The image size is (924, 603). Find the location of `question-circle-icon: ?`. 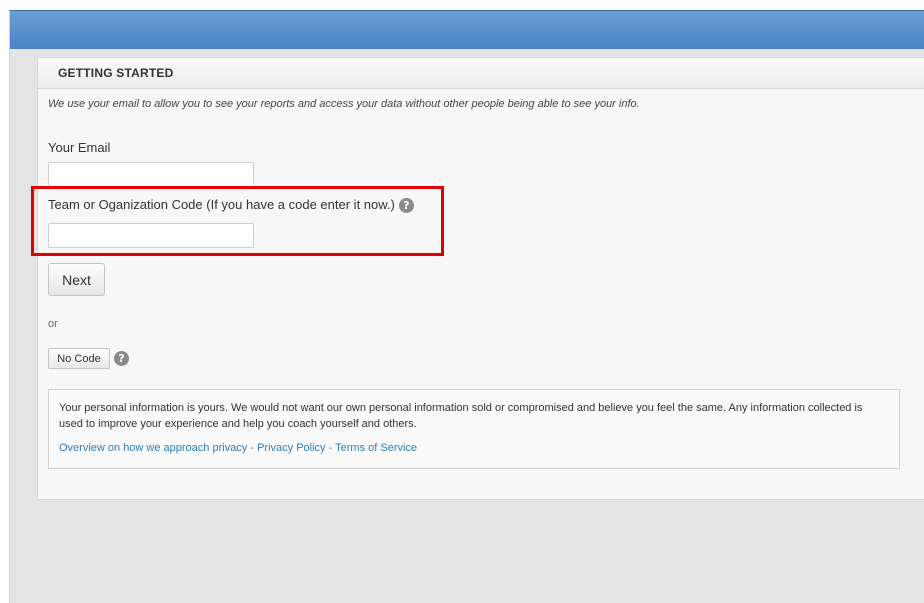

question-circle-icon: ? is located at coordinates (121, 358).